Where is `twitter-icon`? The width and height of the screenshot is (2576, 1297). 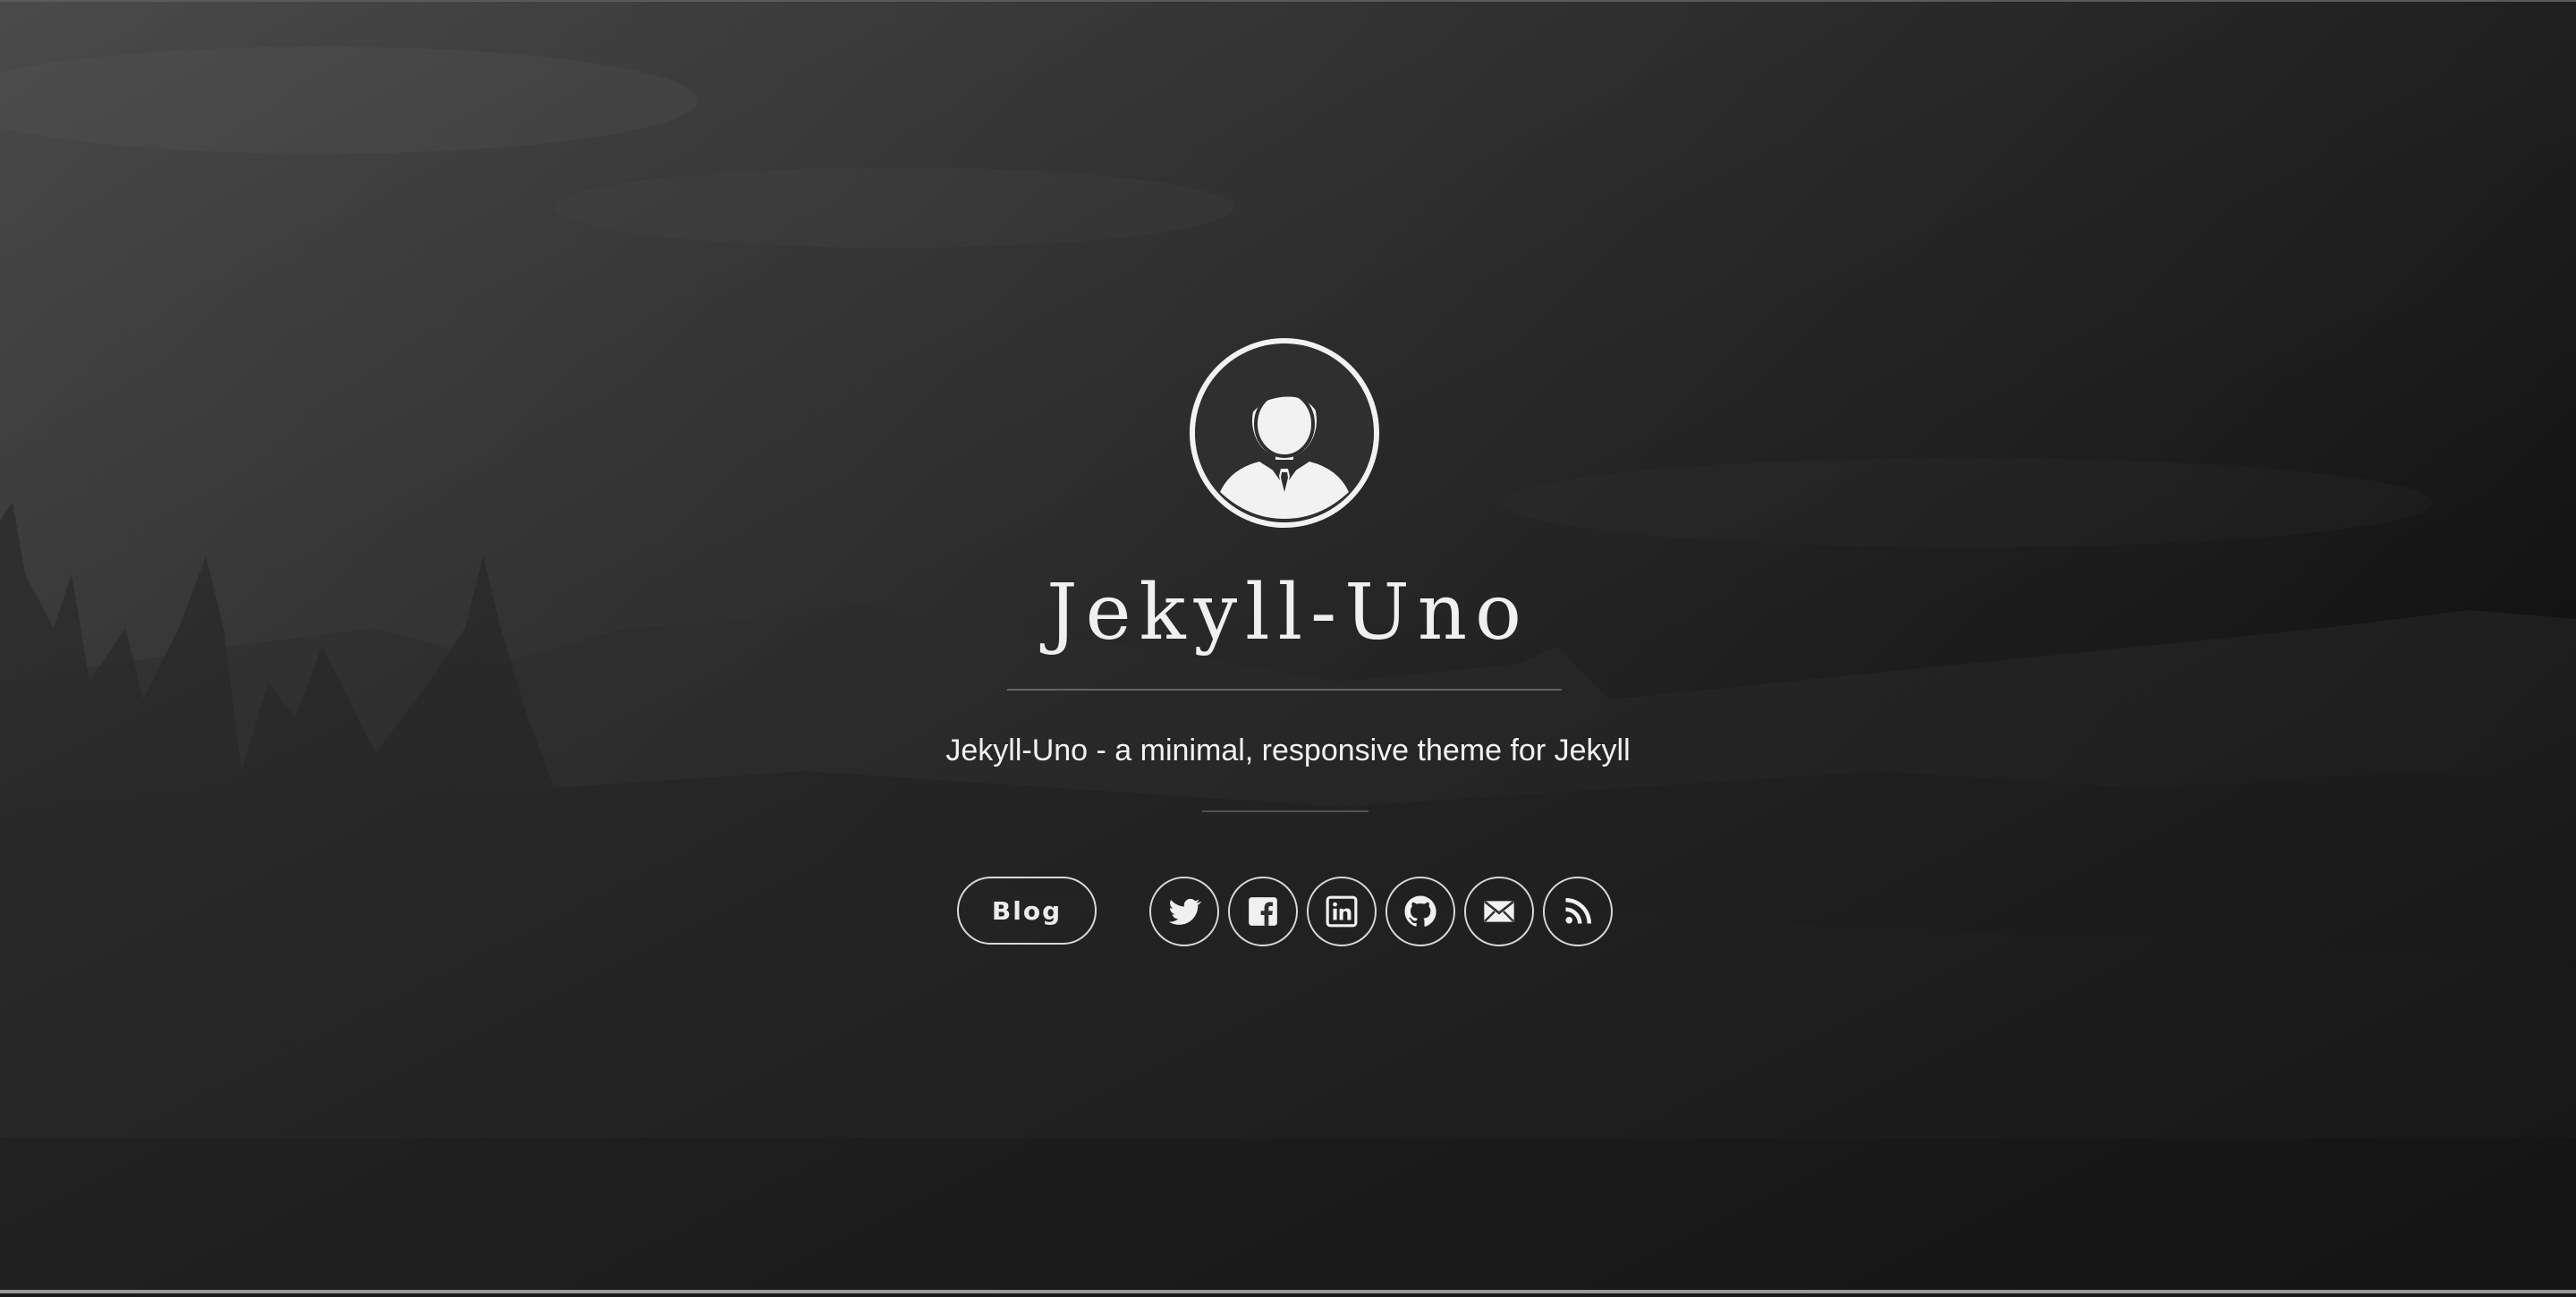 twitter-icon is located at coordinates (1184, 911).